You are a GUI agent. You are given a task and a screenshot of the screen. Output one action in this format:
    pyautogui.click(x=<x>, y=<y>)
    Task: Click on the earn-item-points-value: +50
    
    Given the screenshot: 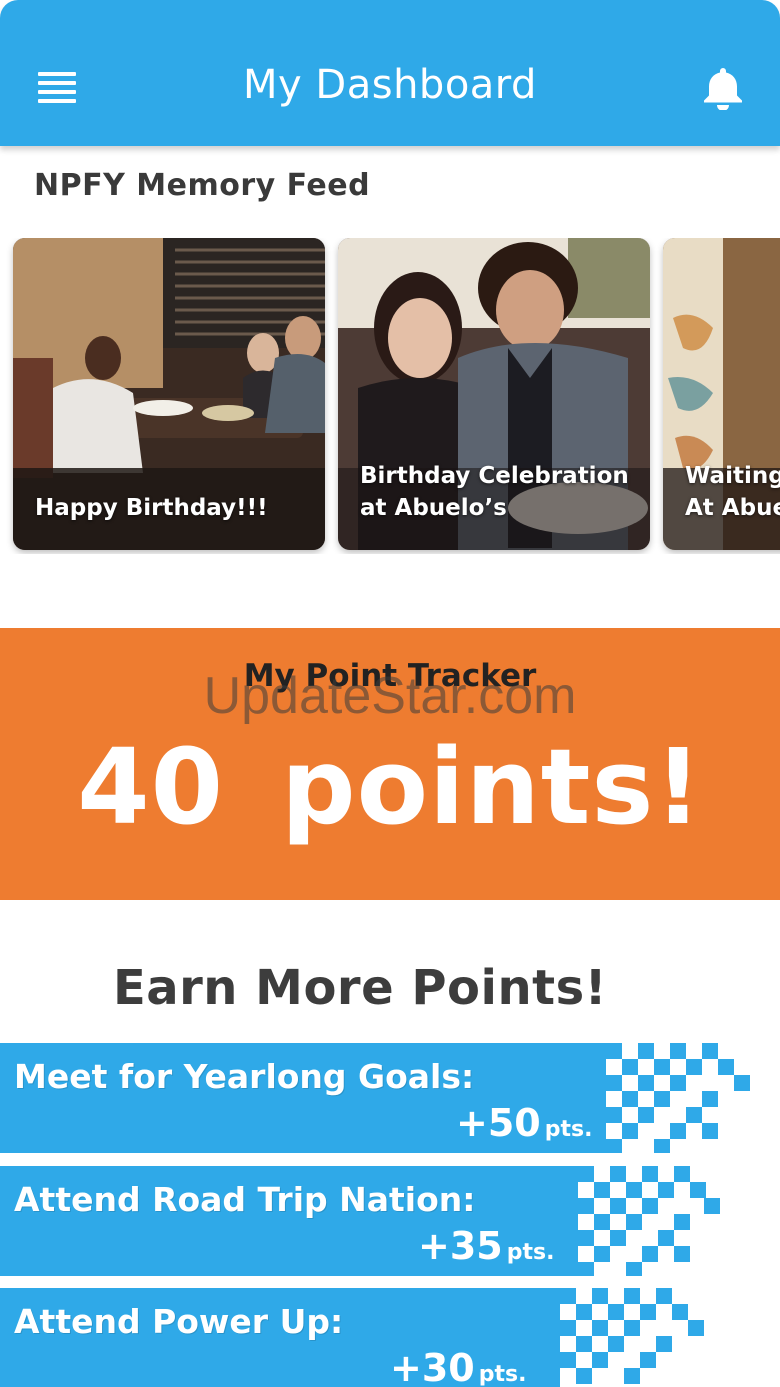 What is the action you would take?
    pyautogui.click(x=498, y=1123)
    